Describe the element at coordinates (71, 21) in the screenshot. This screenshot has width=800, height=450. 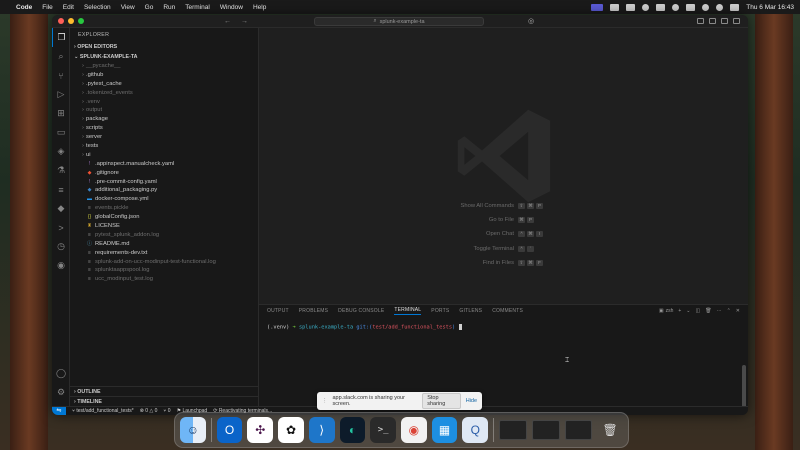
I see `minimize-window-button` at that location.